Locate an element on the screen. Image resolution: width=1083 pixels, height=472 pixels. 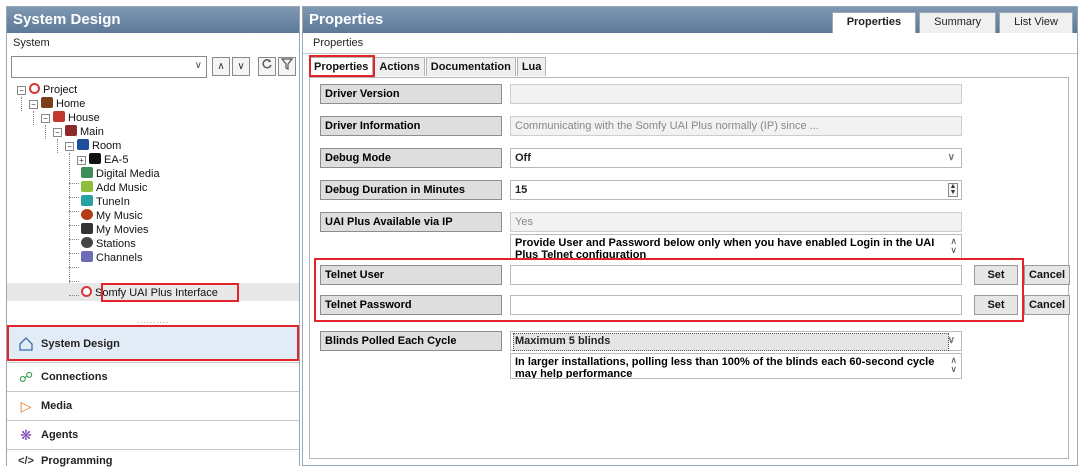
tree-node-channels: Channels is located at coordinates (111, 258).